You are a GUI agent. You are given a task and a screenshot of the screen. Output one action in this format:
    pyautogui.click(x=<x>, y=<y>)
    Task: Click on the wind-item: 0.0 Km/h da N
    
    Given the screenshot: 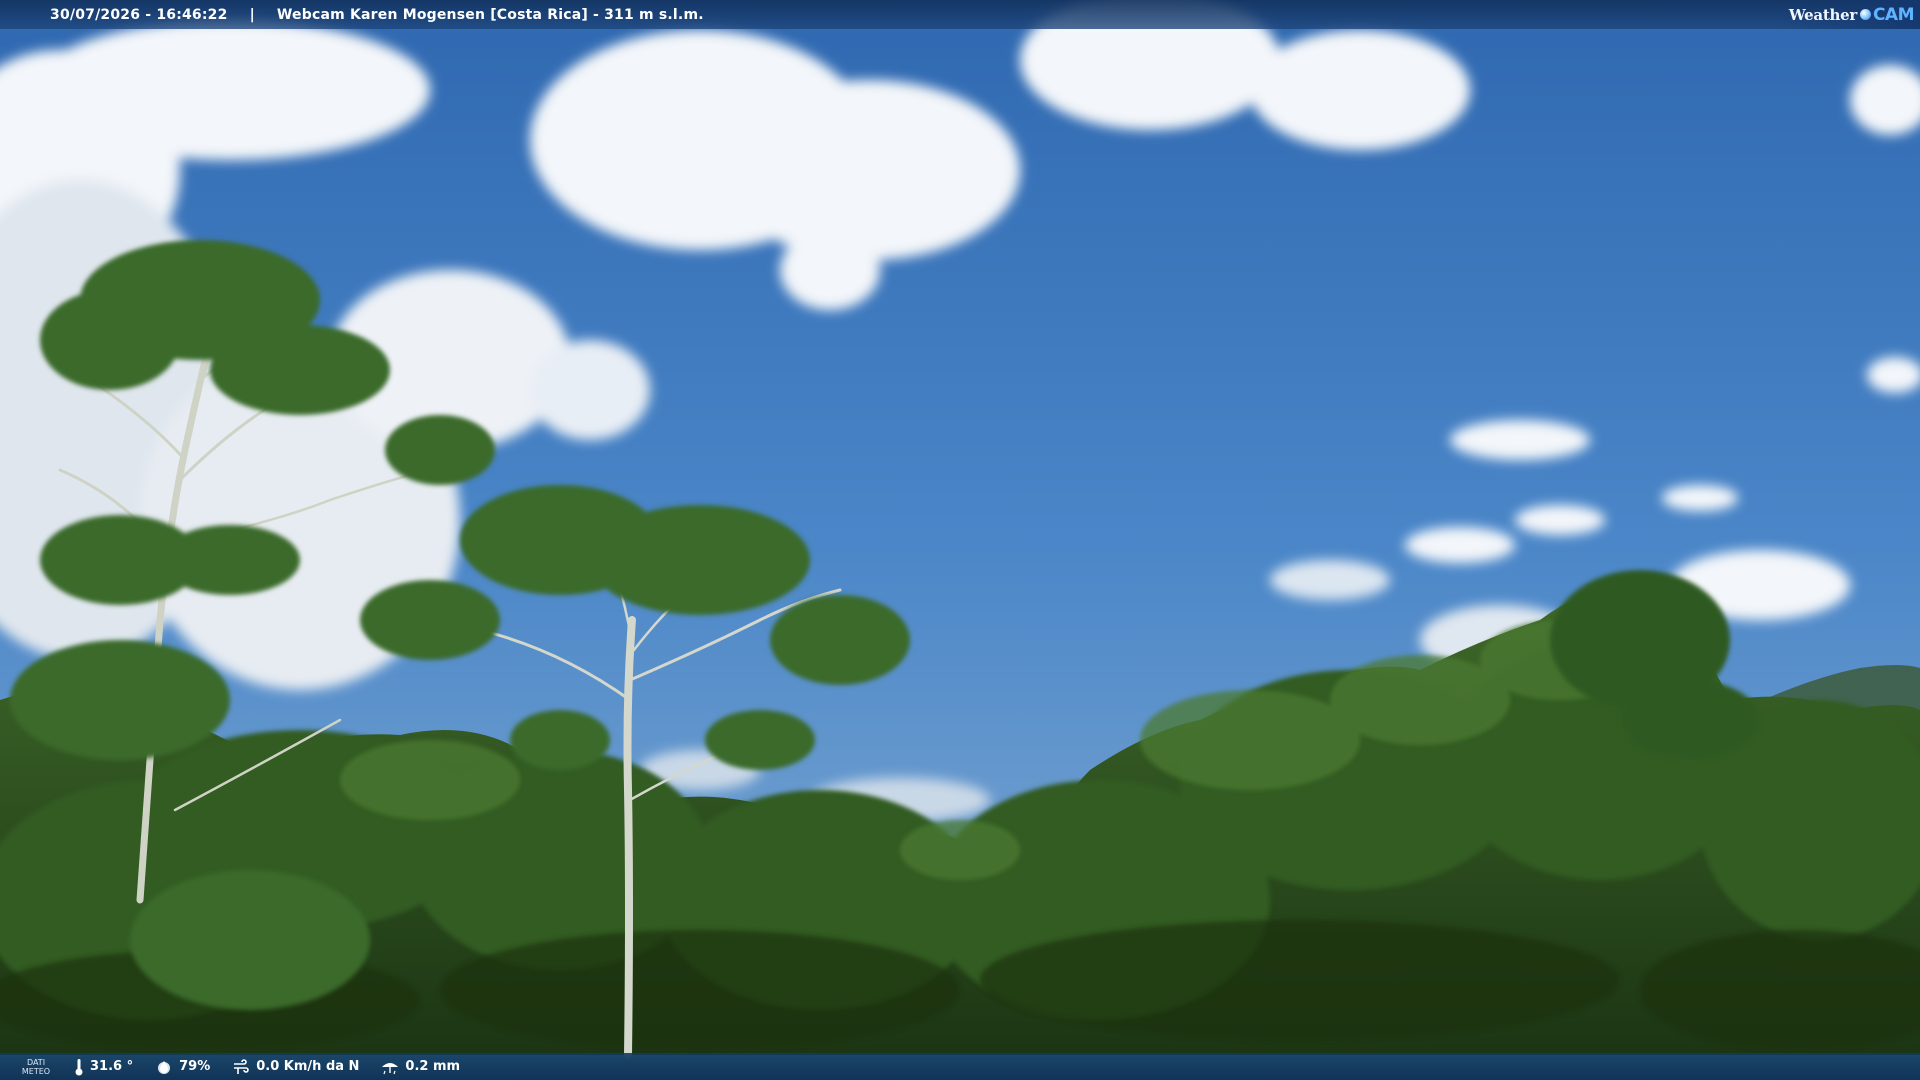 What is the action you would take?
    pyautogui.click(x=296, y=1066)
    